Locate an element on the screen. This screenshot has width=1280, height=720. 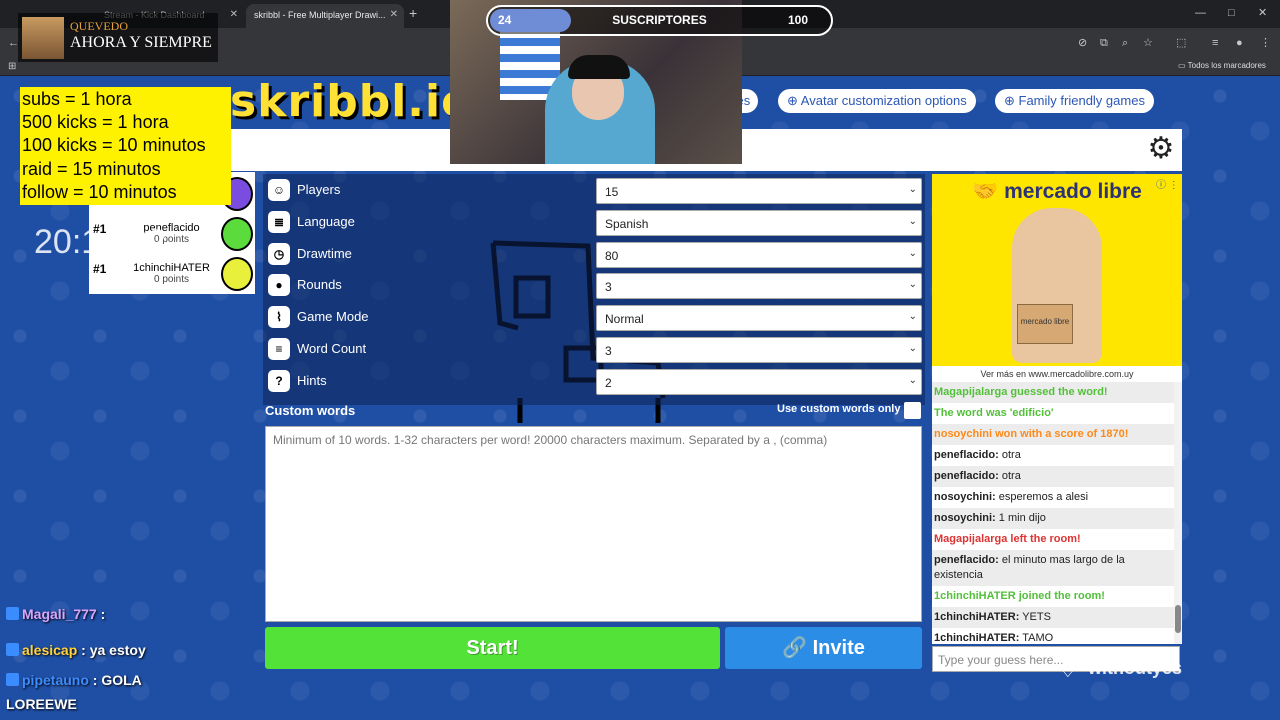
rule-line: 500 kicks = 1 hora is located at coordinates (95, 122).